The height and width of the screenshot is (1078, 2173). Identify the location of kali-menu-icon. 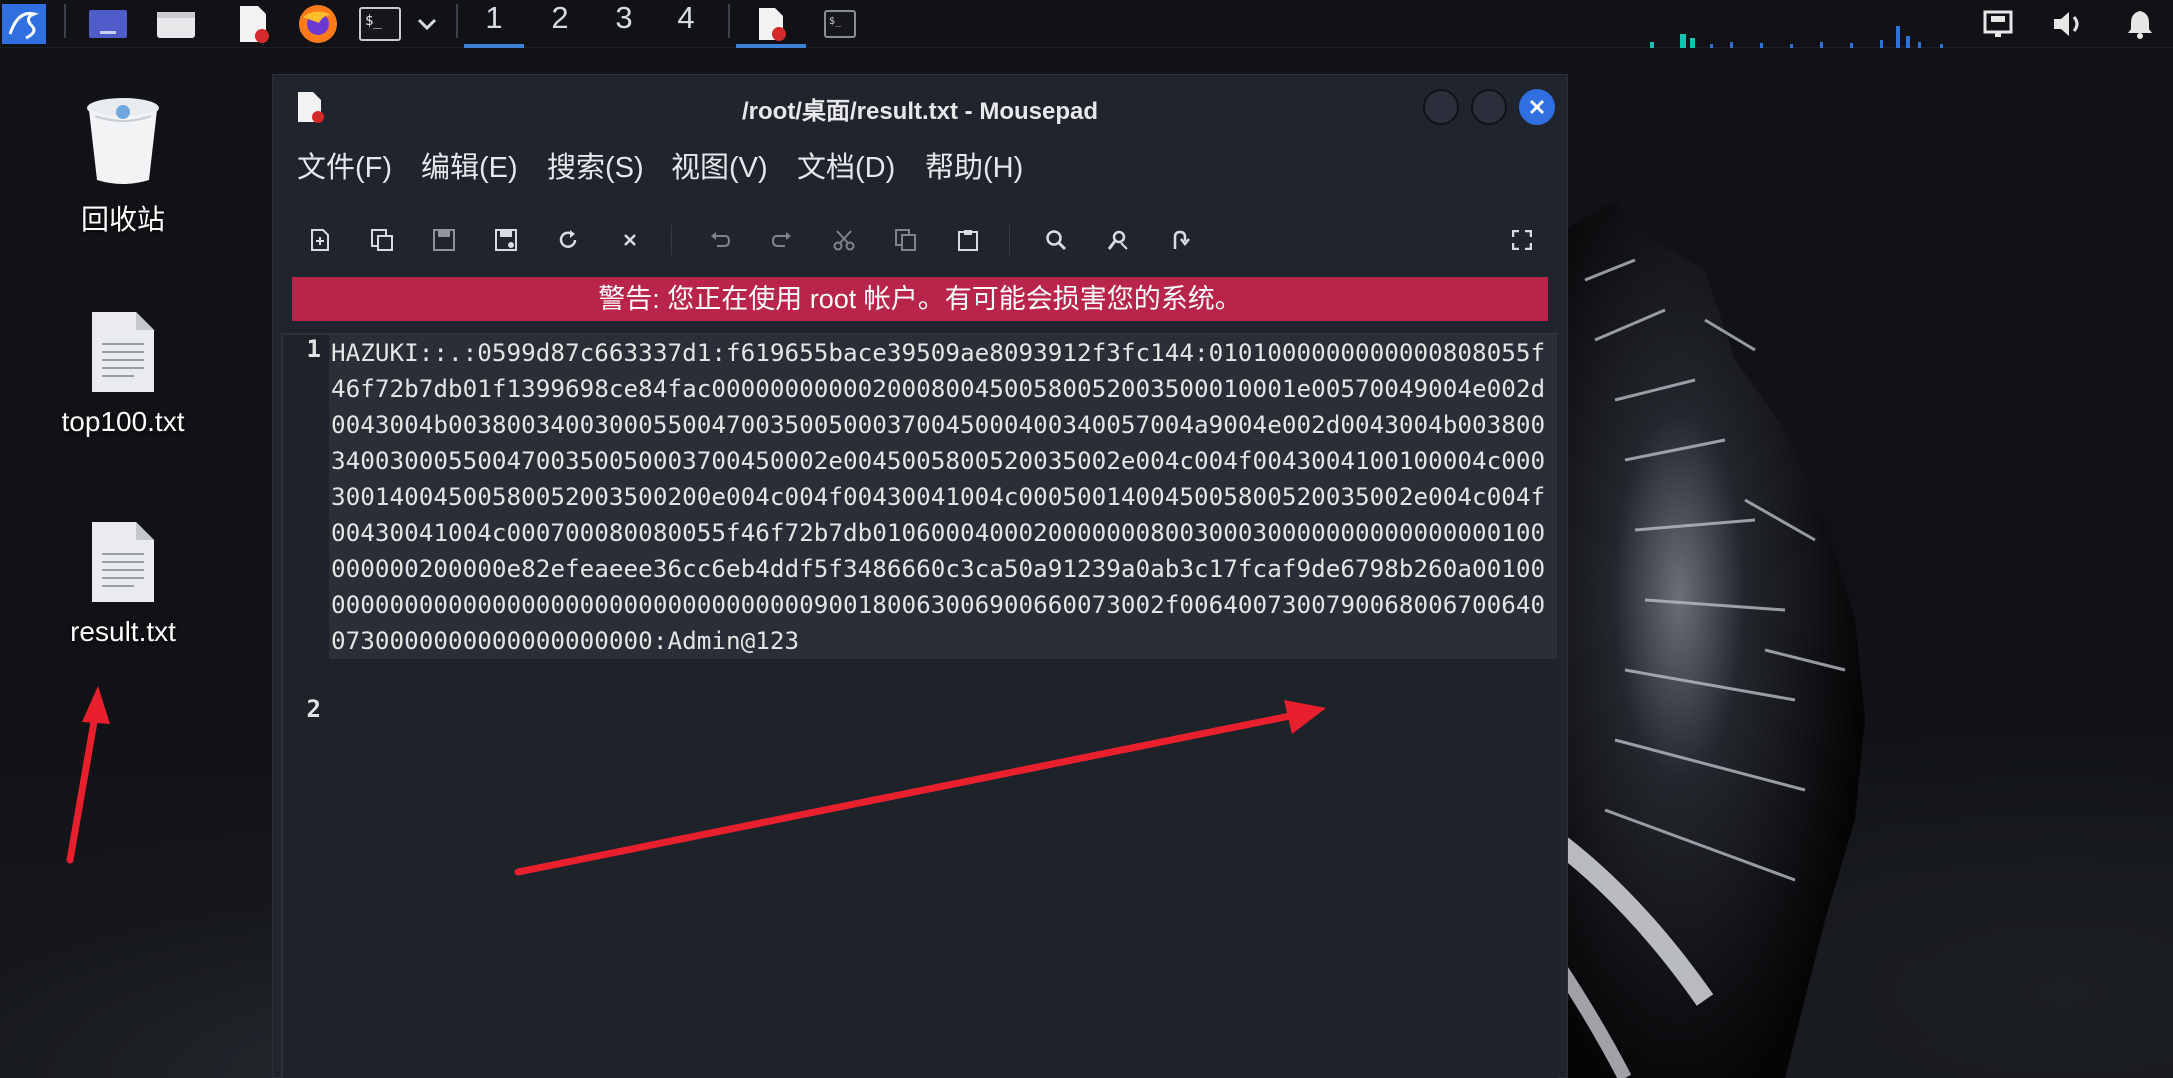
(24, 24).